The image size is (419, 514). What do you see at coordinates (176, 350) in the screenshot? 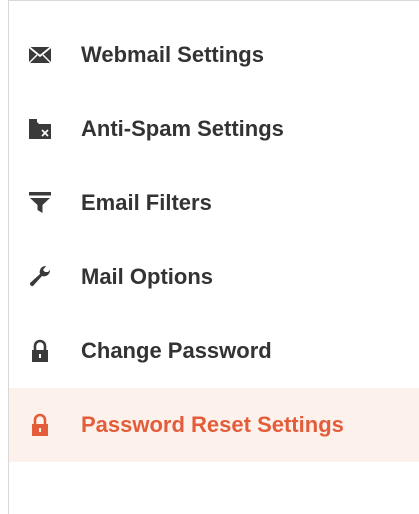
I see `menu-item-label: Change Password` at bounding box center [176, 350].